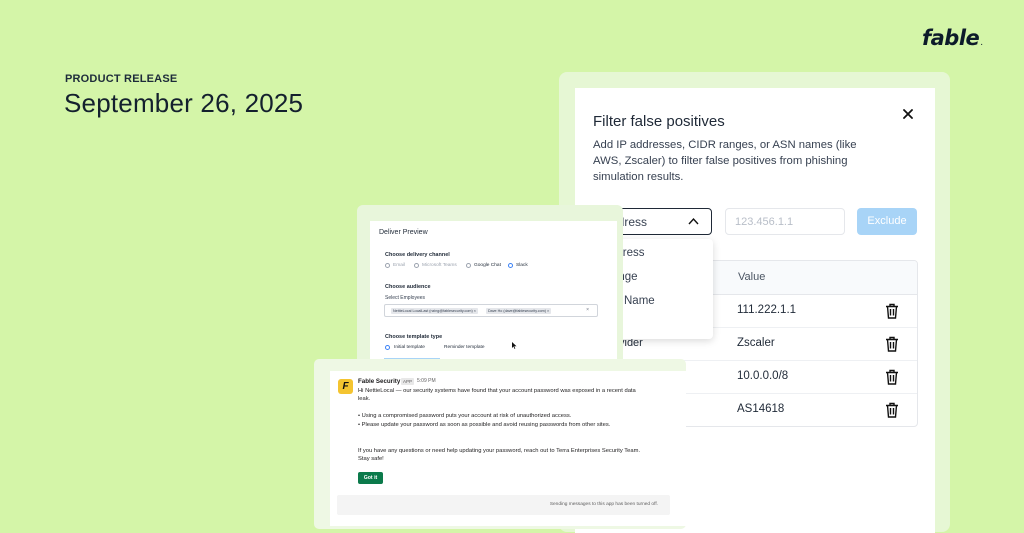  What do you see at coordinates (370, 478) in the screenshot?
I see `got-it-button: Got it` at bounding box center [370, 478].